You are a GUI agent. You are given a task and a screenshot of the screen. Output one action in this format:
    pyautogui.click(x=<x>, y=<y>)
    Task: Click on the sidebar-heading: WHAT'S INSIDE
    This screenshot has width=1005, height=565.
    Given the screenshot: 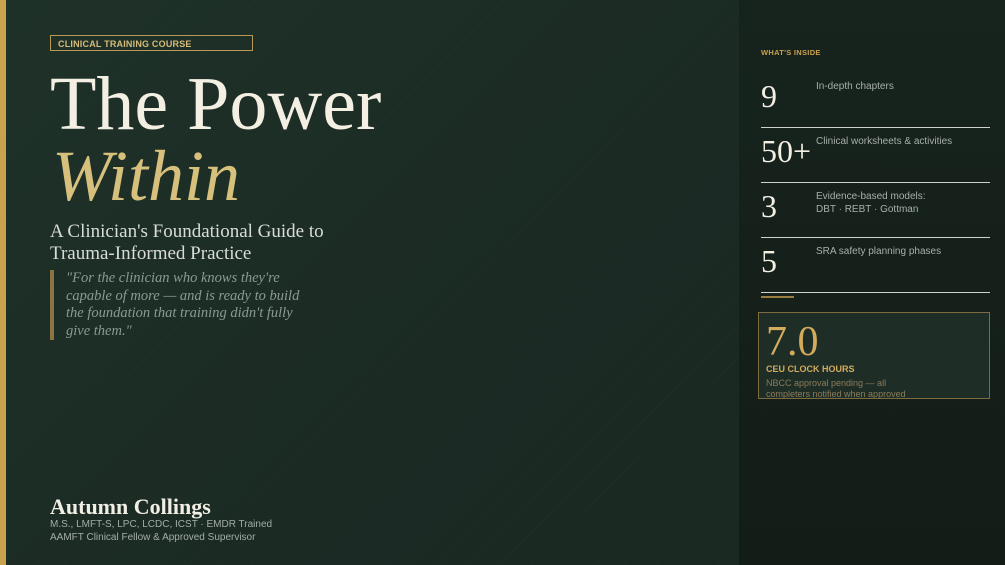 What is the action you would take?
    pyautogui.click(x=791, y=52)
    